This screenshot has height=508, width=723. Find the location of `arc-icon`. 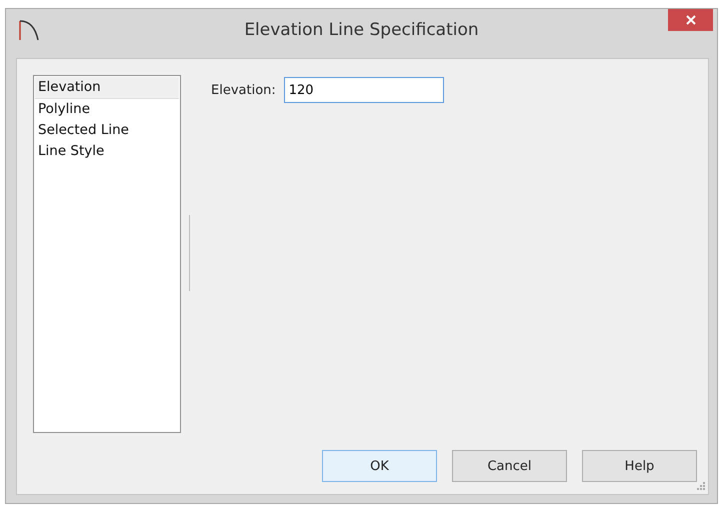

arc-icon is located at coordinates (29, 29).